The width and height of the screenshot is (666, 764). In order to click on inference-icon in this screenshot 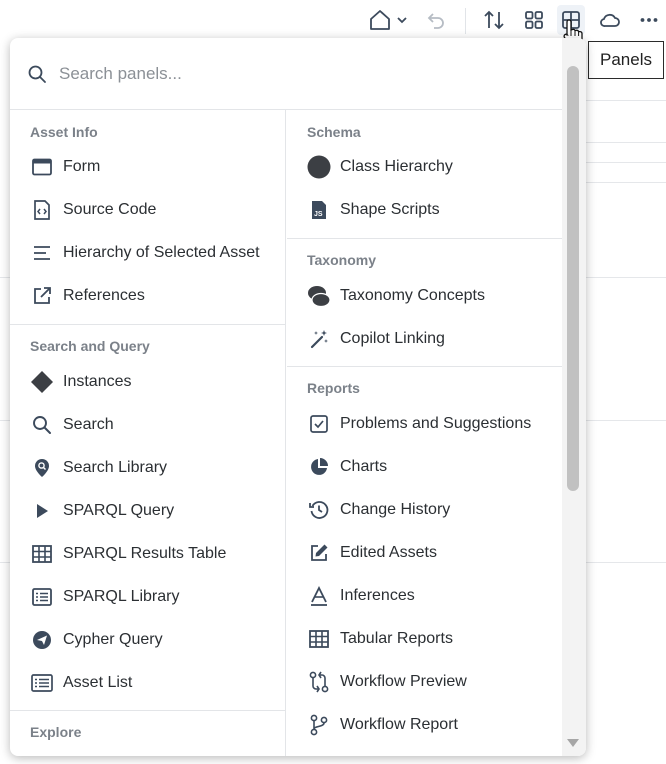, I will do `click(319, 596)`.